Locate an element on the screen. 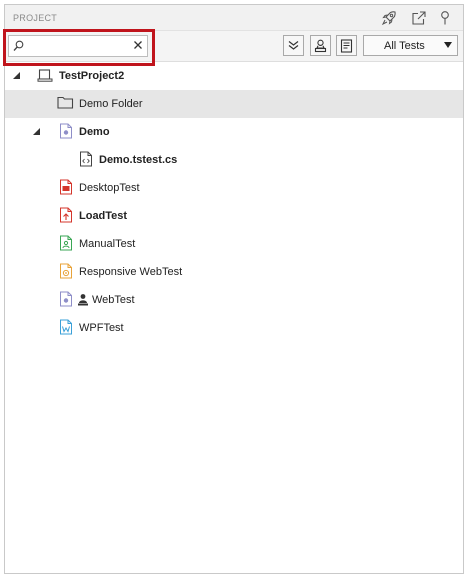 Image resolution: width=468 pixels, height=578 pixels. tree-item-project: TestProject2 is located at coordinates (234, 76).